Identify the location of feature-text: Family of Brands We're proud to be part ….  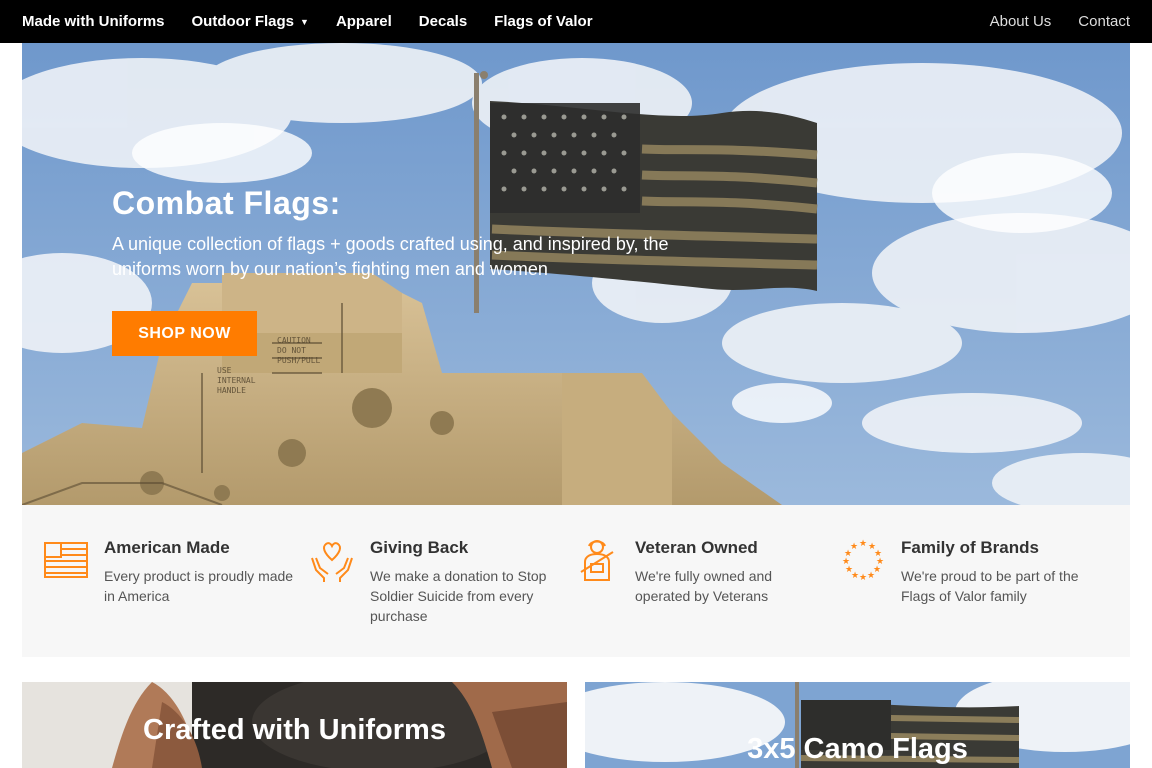
(996, 572).